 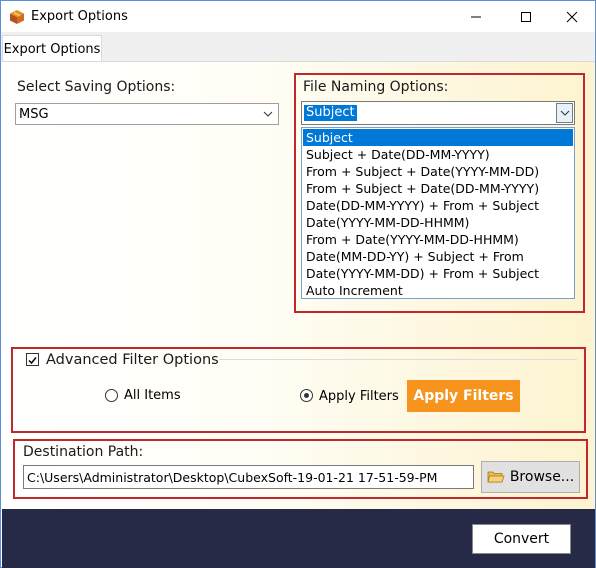 What do you see at coordinates (398, 359) in the screenshot?
I see `group-divider` at bounding box center [398, 359].